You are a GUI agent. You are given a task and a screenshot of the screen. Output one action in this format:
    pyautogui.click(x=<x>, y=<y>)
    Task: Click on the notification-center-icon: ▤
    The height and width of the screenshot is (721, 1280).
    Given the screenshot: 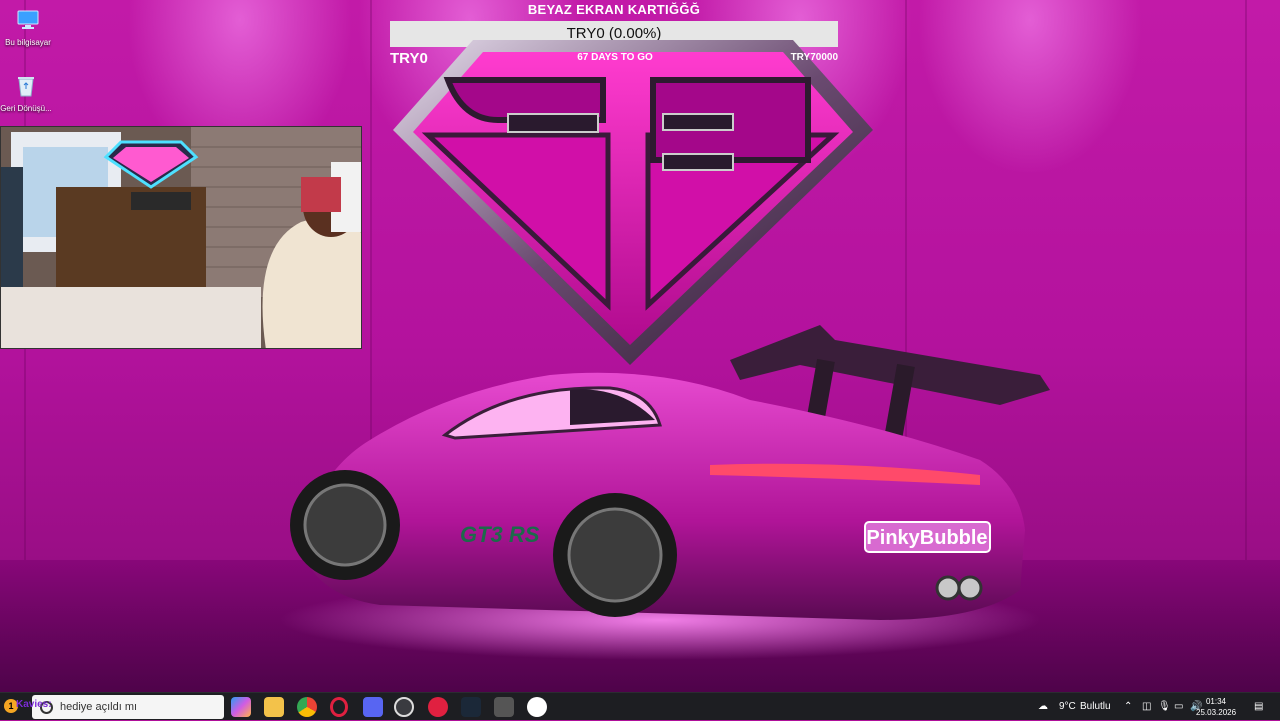 What is the action you would take?
    pyautogui.click(x=1258, y=707)
    